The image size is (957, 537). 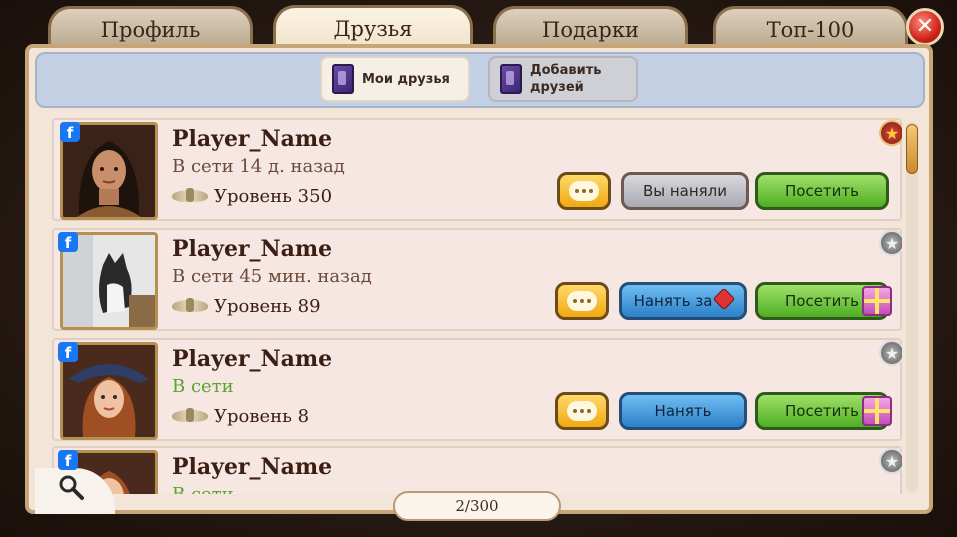 I want to click on player-status: В сети 14 д. назад, so click(x=258, y=166).